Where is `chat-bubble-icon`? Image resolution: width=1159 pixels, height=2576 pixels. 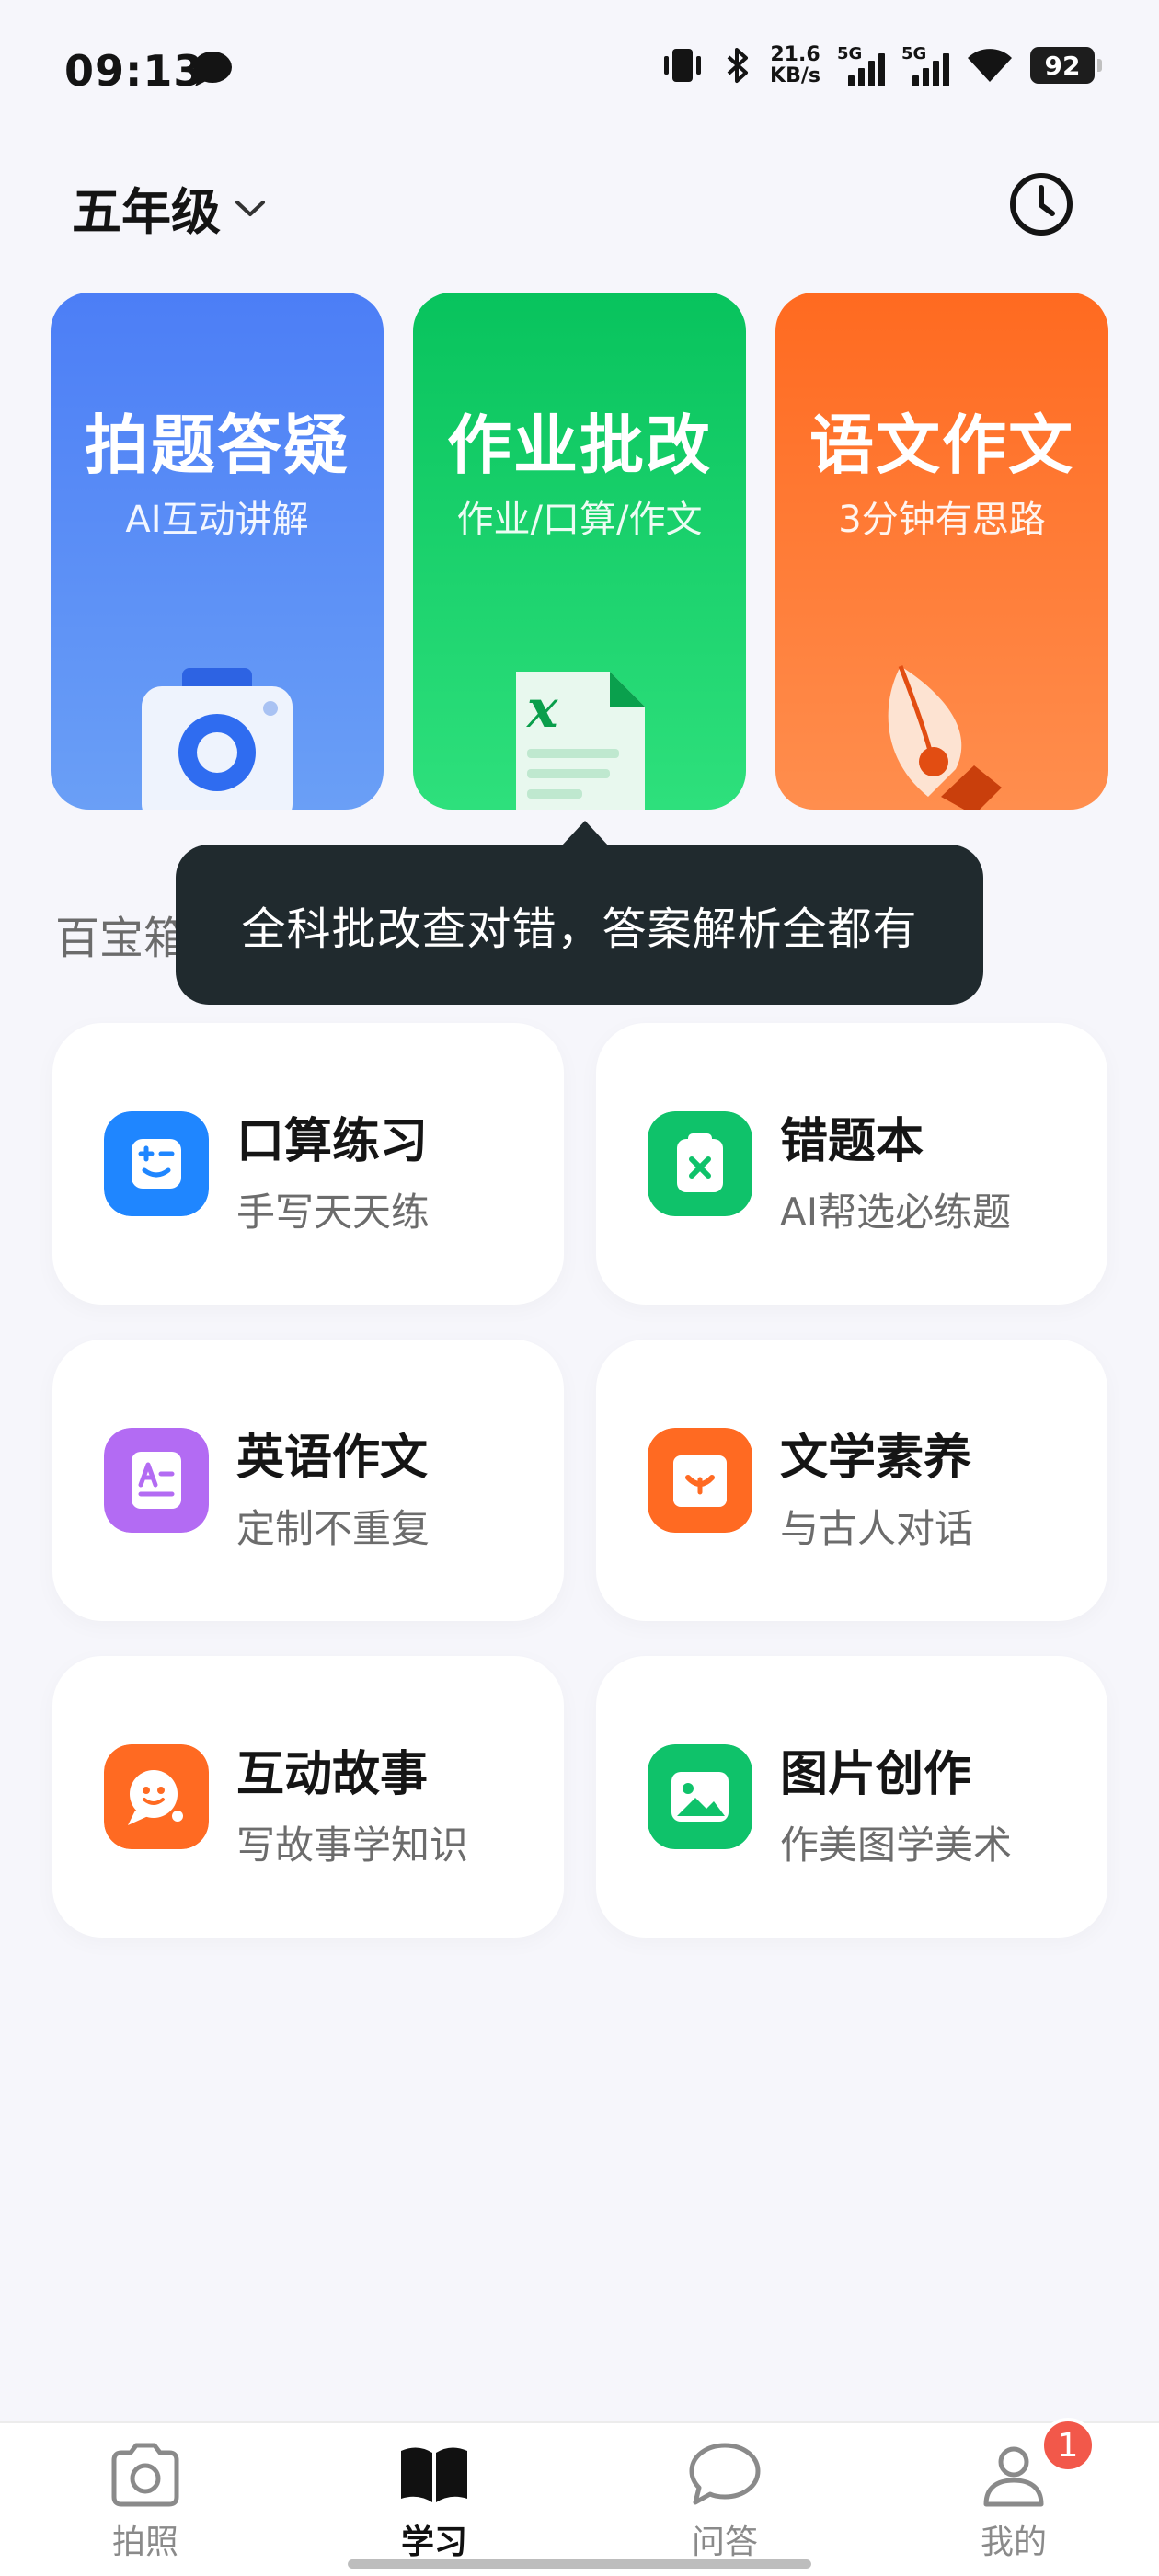 chat-bubble-icon is located at coordinates (212, 69).